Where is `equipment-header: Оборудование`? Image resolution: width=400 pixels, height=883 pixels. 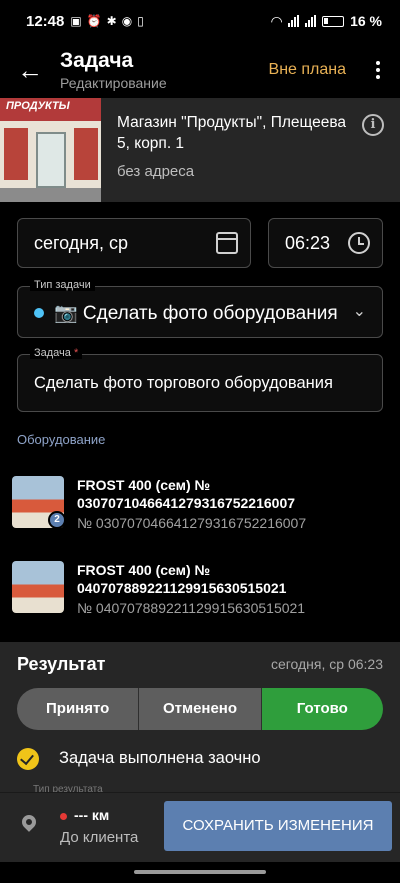
equipment-header: Оборудование is located at coordinates (61, 439).